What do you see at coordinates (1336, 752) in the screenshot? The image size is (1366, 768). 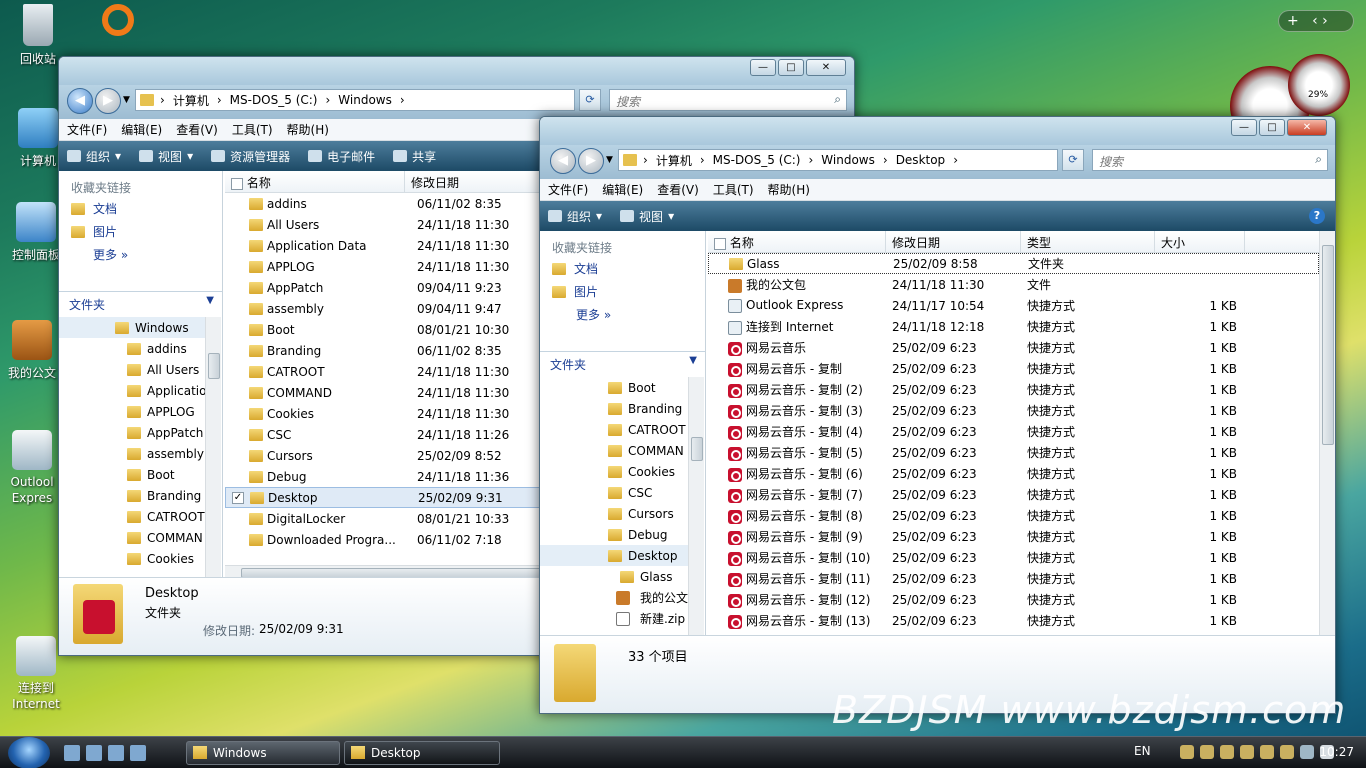 I see `clock: 10:27` at bounding box center [1336, 752].